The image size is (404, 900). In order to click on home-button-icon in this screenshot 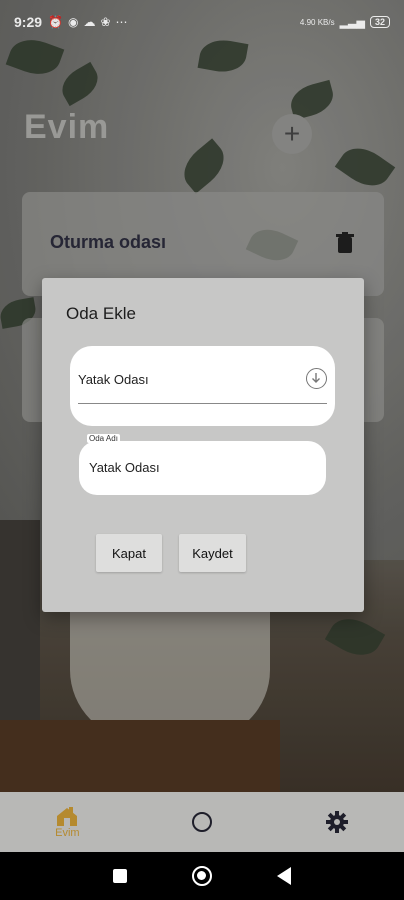, I will do `click(201, 876)`.